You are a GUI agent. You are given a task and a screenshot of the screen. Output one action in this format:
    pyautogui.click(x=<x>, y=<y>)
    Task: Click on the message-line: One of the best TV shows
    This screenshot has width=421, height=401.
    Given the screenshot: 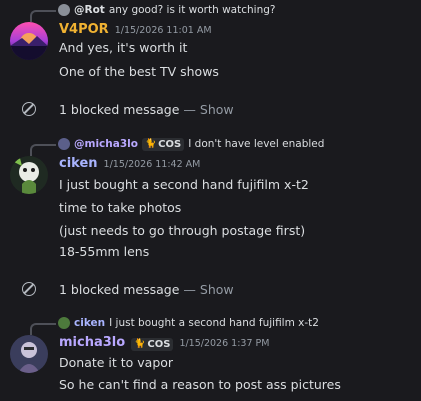 What is the action you would take?
    pyautogui.click(x=139, y=71)
    